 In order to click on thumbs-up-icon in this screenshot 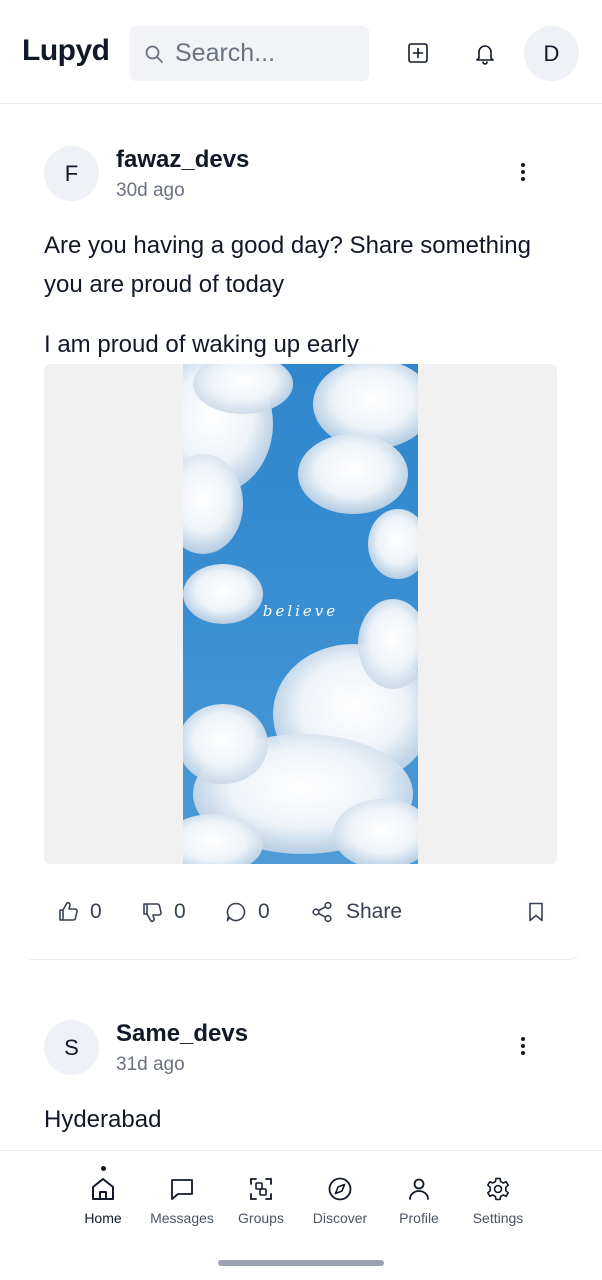, I will do `click(68, 911)`.